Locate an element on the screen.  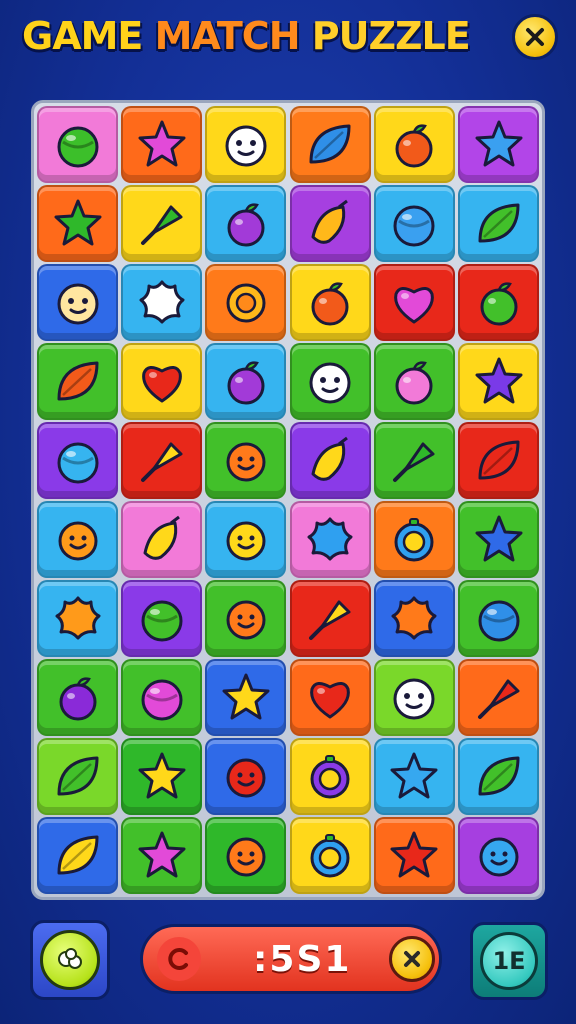
restart-icon is located at coordinates (179, 959).